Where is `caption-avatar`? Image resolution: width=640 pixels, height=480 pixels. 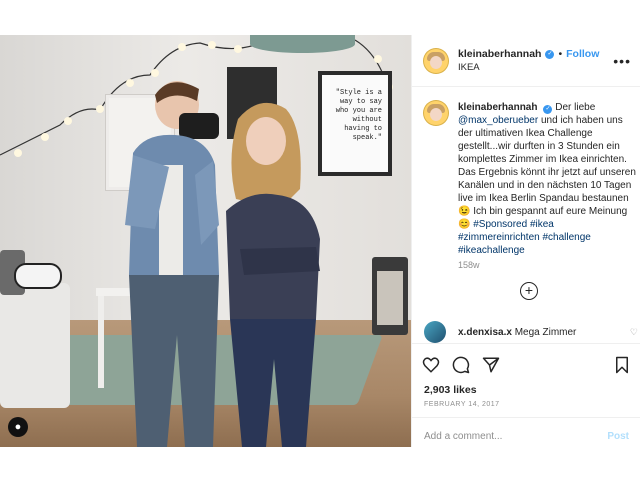
caption-avatar is located at coordinates (436, 113).